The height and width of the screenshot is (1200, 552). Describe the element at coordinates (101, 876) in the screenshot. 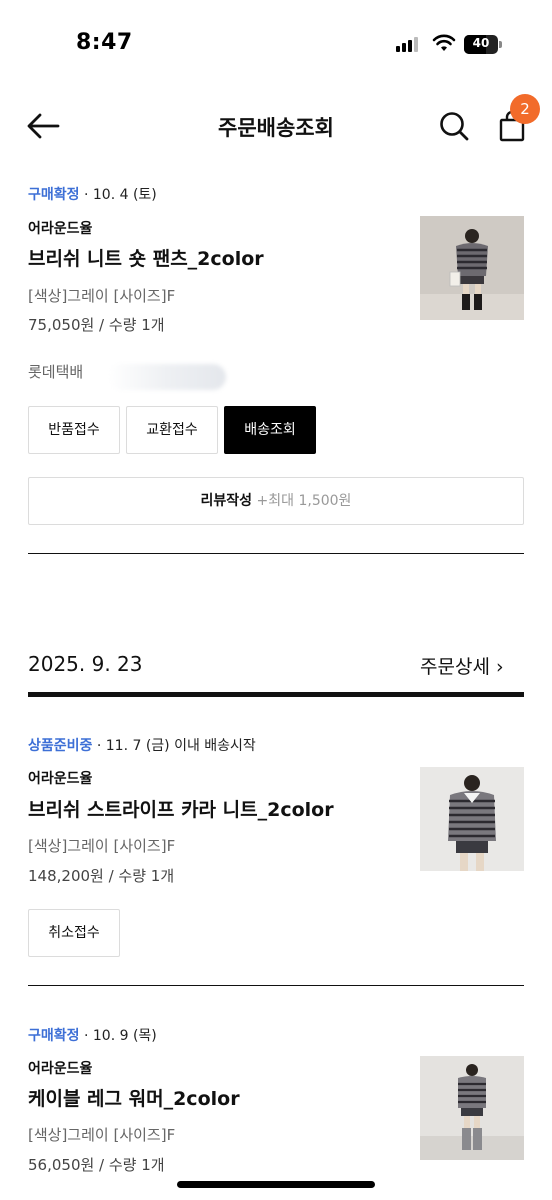

I see `product-price: 148,200원 / 수량 1개` at that location.